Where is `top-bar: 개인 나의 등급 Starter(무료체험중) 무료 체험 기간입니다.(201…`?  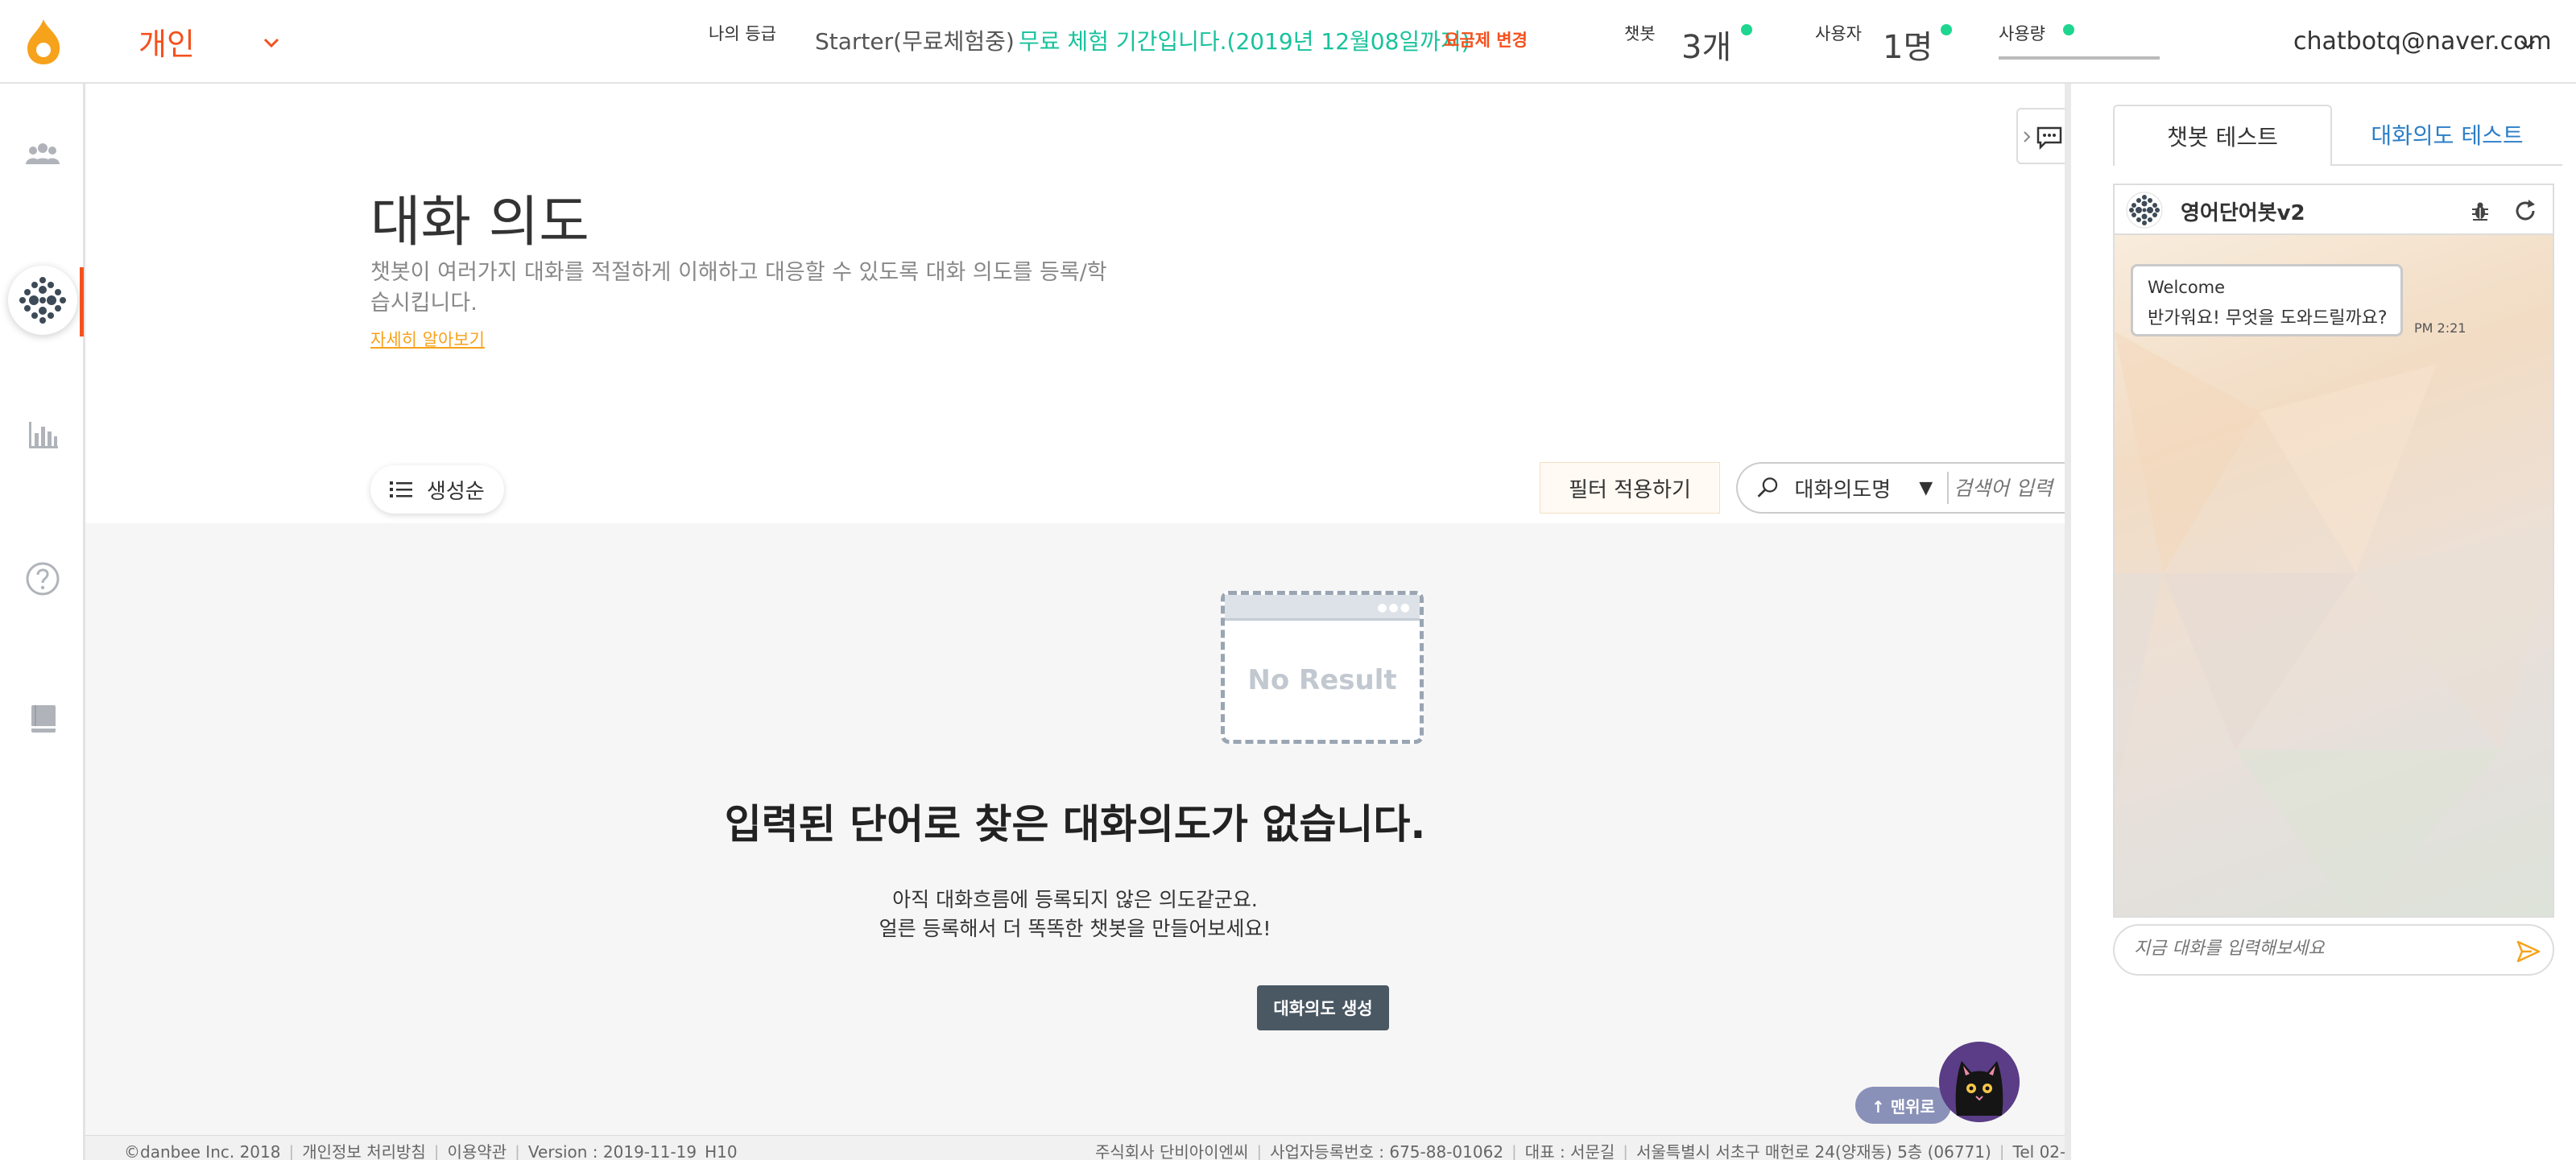 top-bar: 개인 나의 등급 Starter(무료체험중) 무료 체험 기간입니다.(201… is located at coordinates (1288, 42).